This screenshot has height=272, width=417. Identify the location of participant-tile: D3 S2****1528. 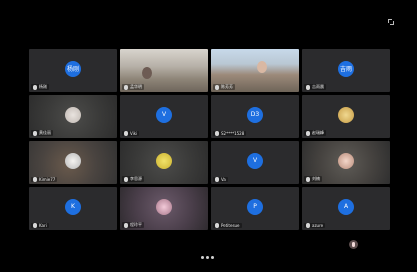
(255, 116).